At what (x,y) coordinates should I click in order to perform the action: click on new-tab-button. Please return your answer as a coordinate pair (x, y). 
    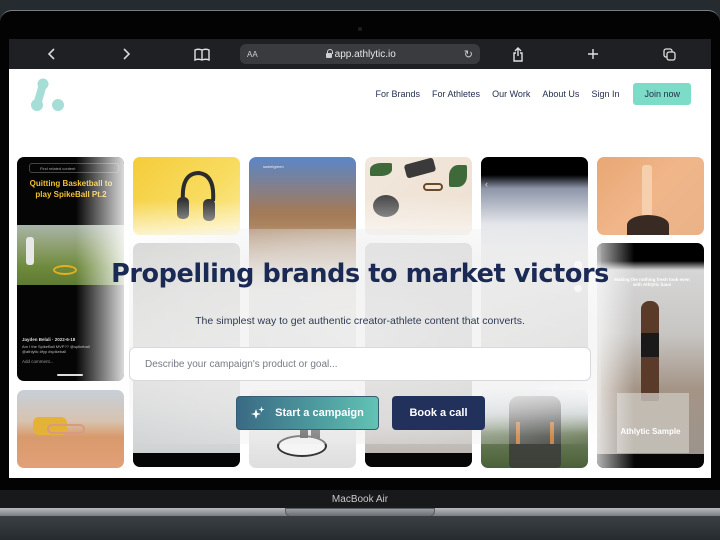
    Looking at the image, I should click on (593, 54).